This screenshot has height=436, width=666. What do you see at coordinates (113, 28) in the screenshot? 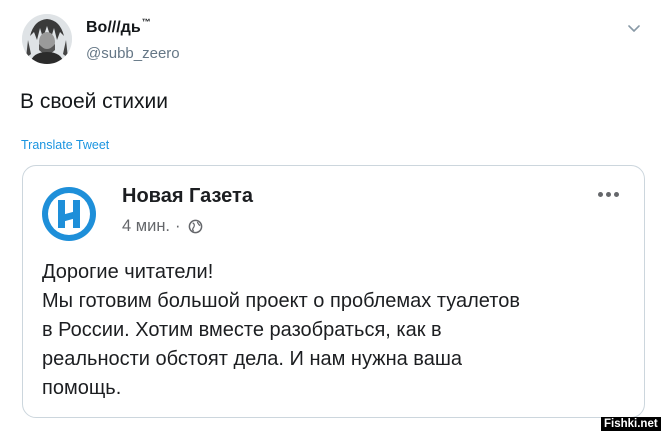
I see `display-name: Во///дь` at bounding box center [113, 28].